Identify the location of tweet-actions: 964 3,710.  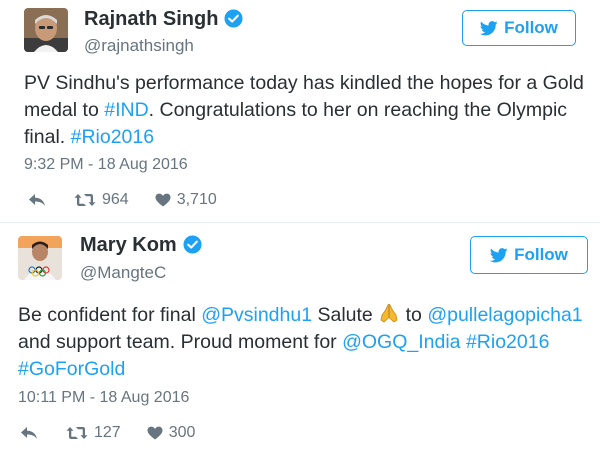
(122, 200).